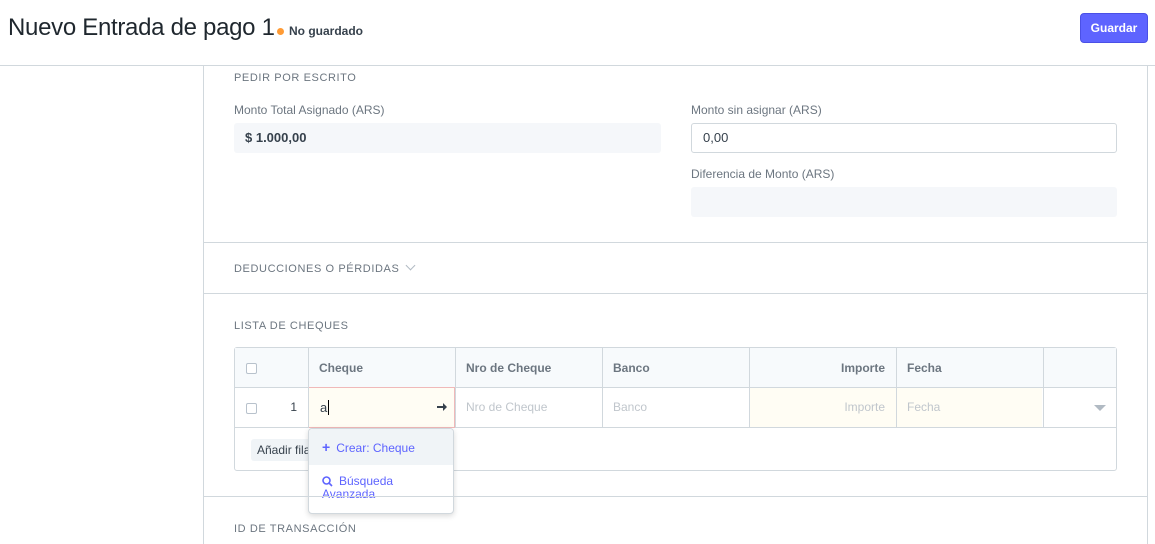 The height and width of the screenshot is (544, 1155). I want to click on total-allocated-value: $ 1.000,00, so click(447, 138).